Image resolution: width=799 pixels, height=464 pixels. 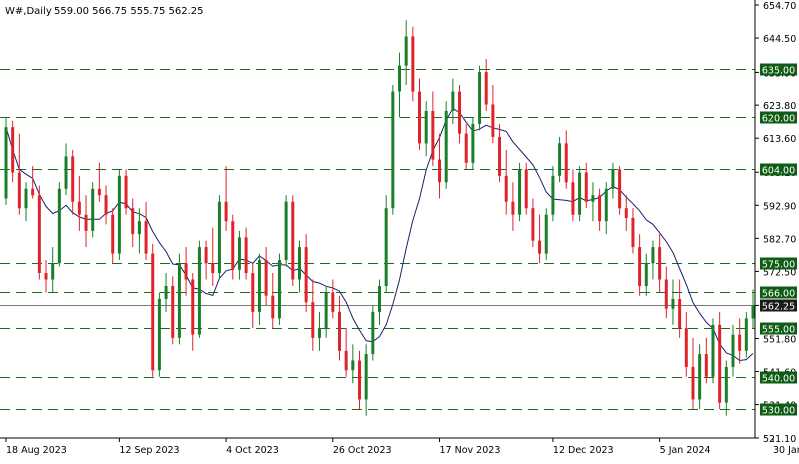 I want to click on x-tick-label: 12 Sep 2023, so click(x=149, y=450).